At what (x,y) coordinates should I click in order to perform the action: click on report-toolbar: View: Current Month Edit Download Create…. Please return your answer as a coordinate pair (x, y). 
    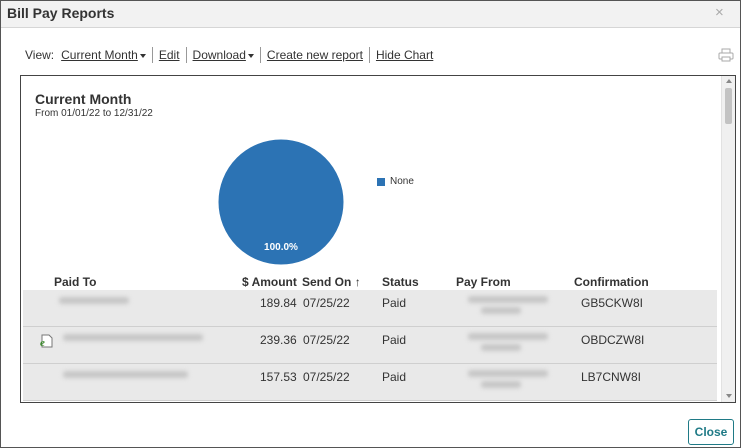
    Looking at the image, I should click on (229, 55).